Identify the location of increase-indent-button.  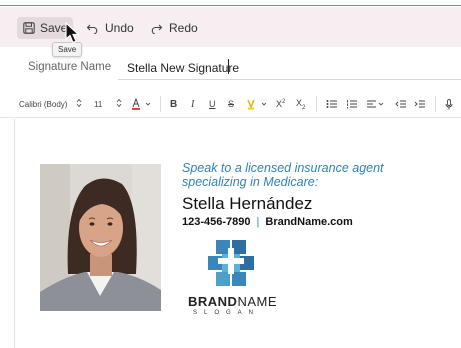
(420, 104).